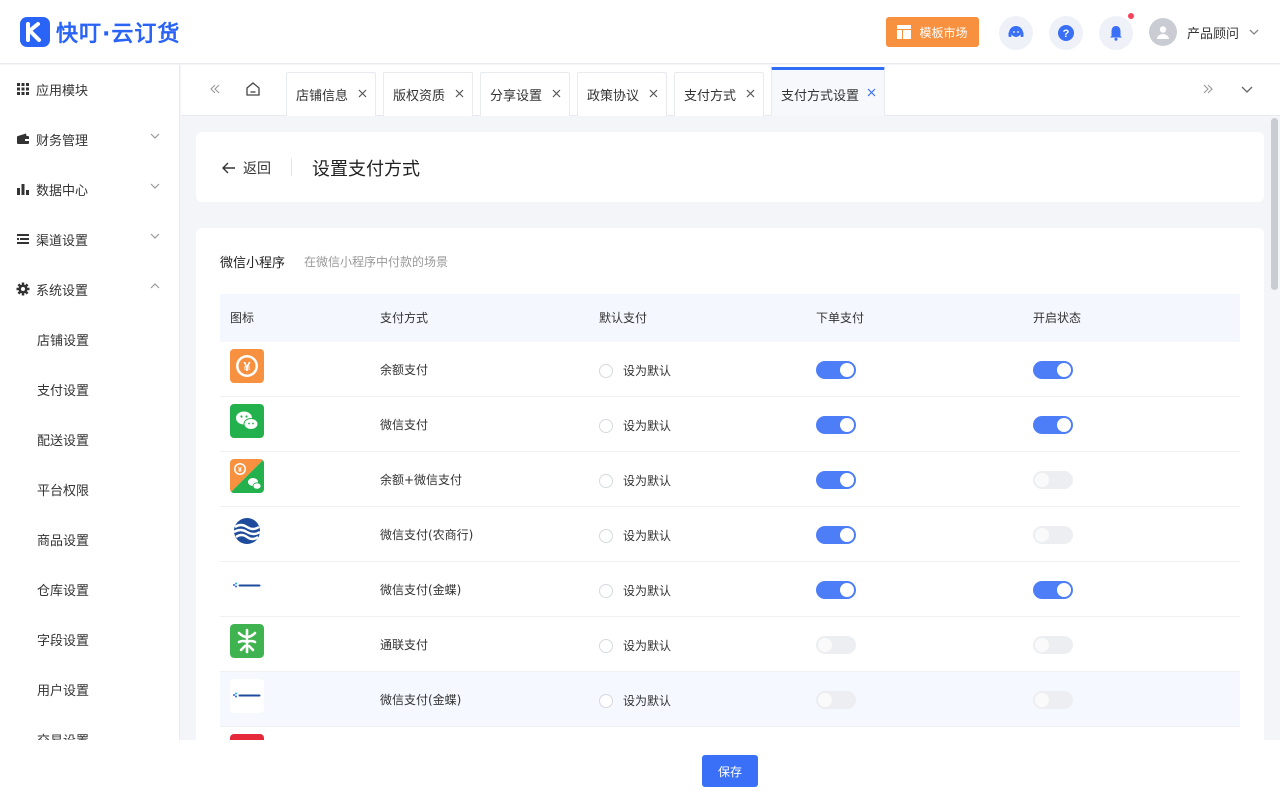  I want to click on sidebar-item-data-center: 数据中心, so click(89, 189).